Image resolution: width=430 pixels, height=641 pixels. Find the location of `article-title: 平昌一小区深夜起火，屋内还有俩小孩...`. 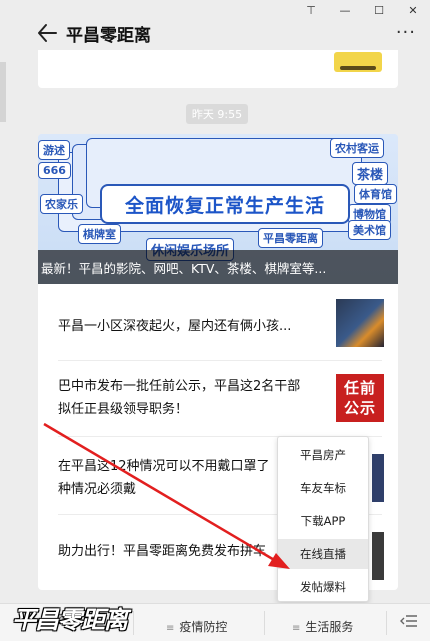

article-title: 平昌一小区深夜起火，屋内还有俩小孩... is located at coordinates (175, 326).